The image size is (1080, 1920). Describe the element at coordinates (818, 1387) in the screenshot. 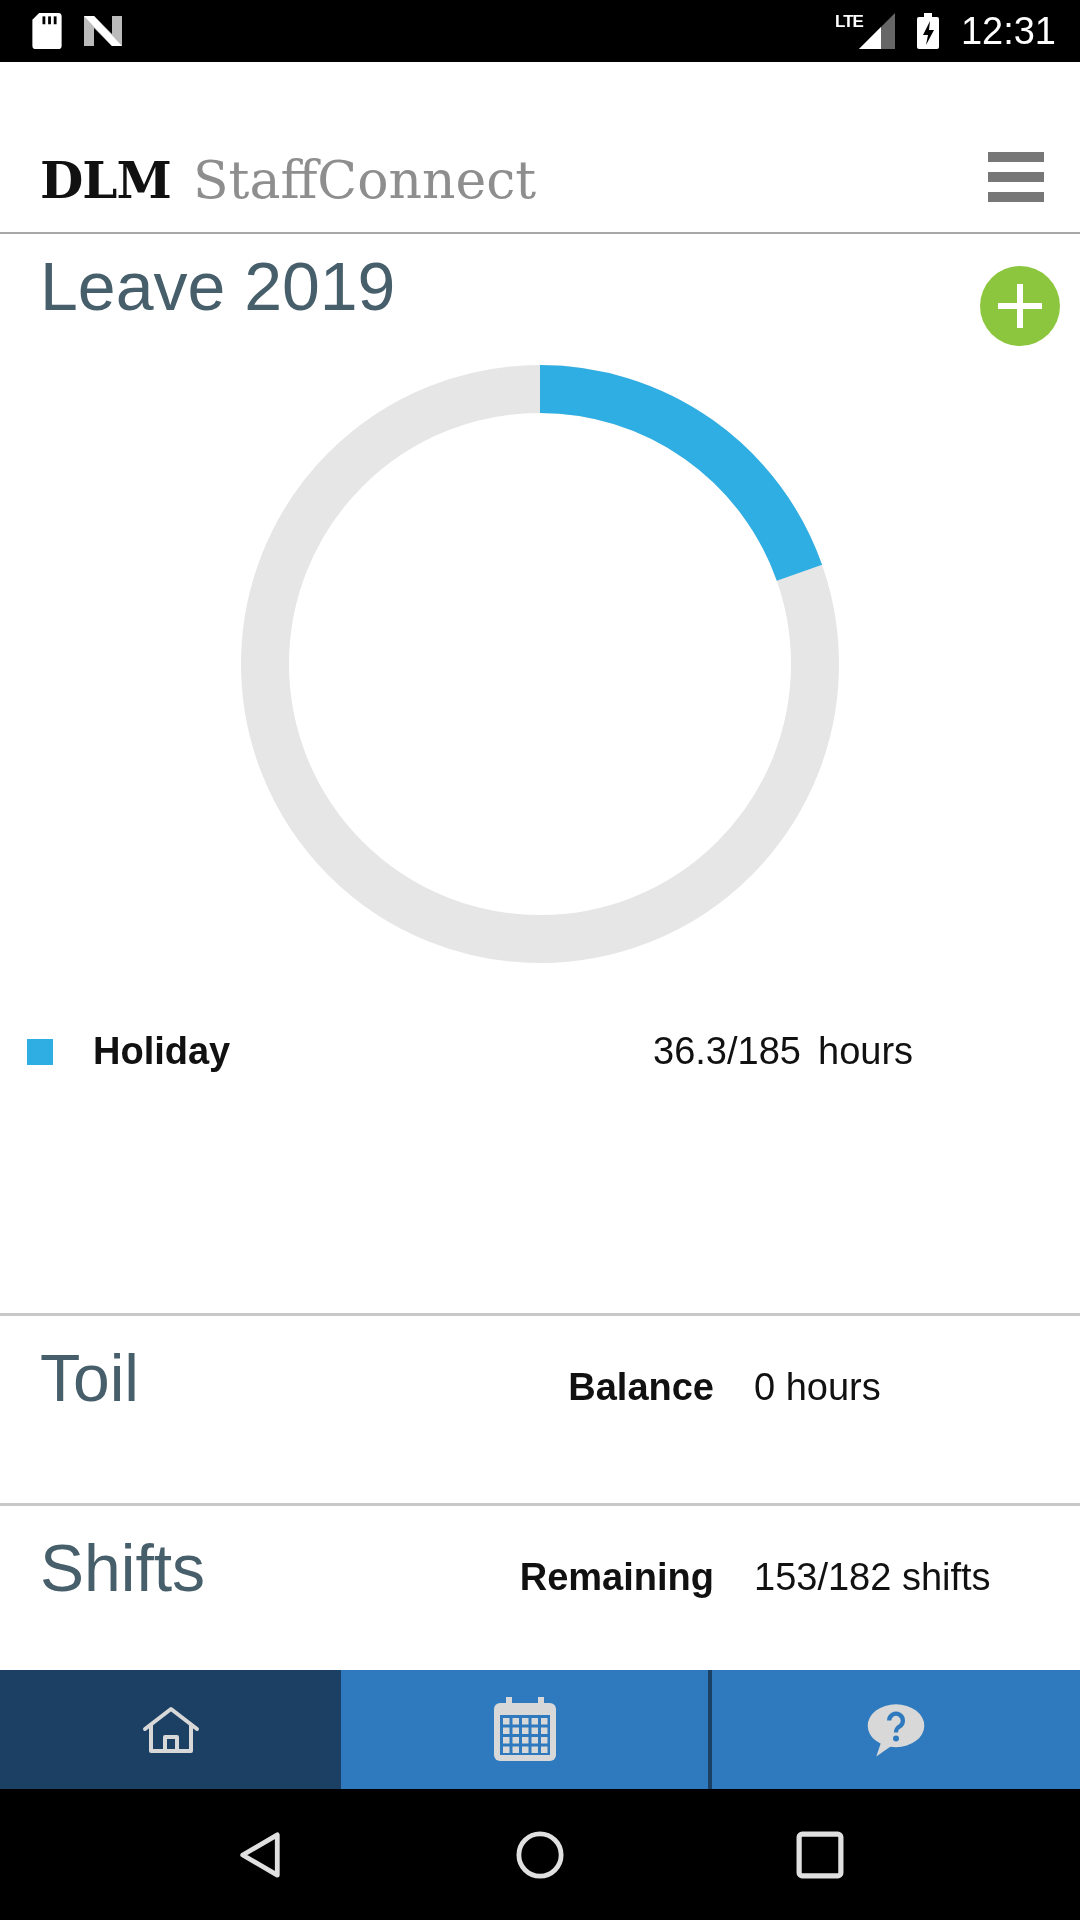

I see `balance-value: 0 hours` at that location.